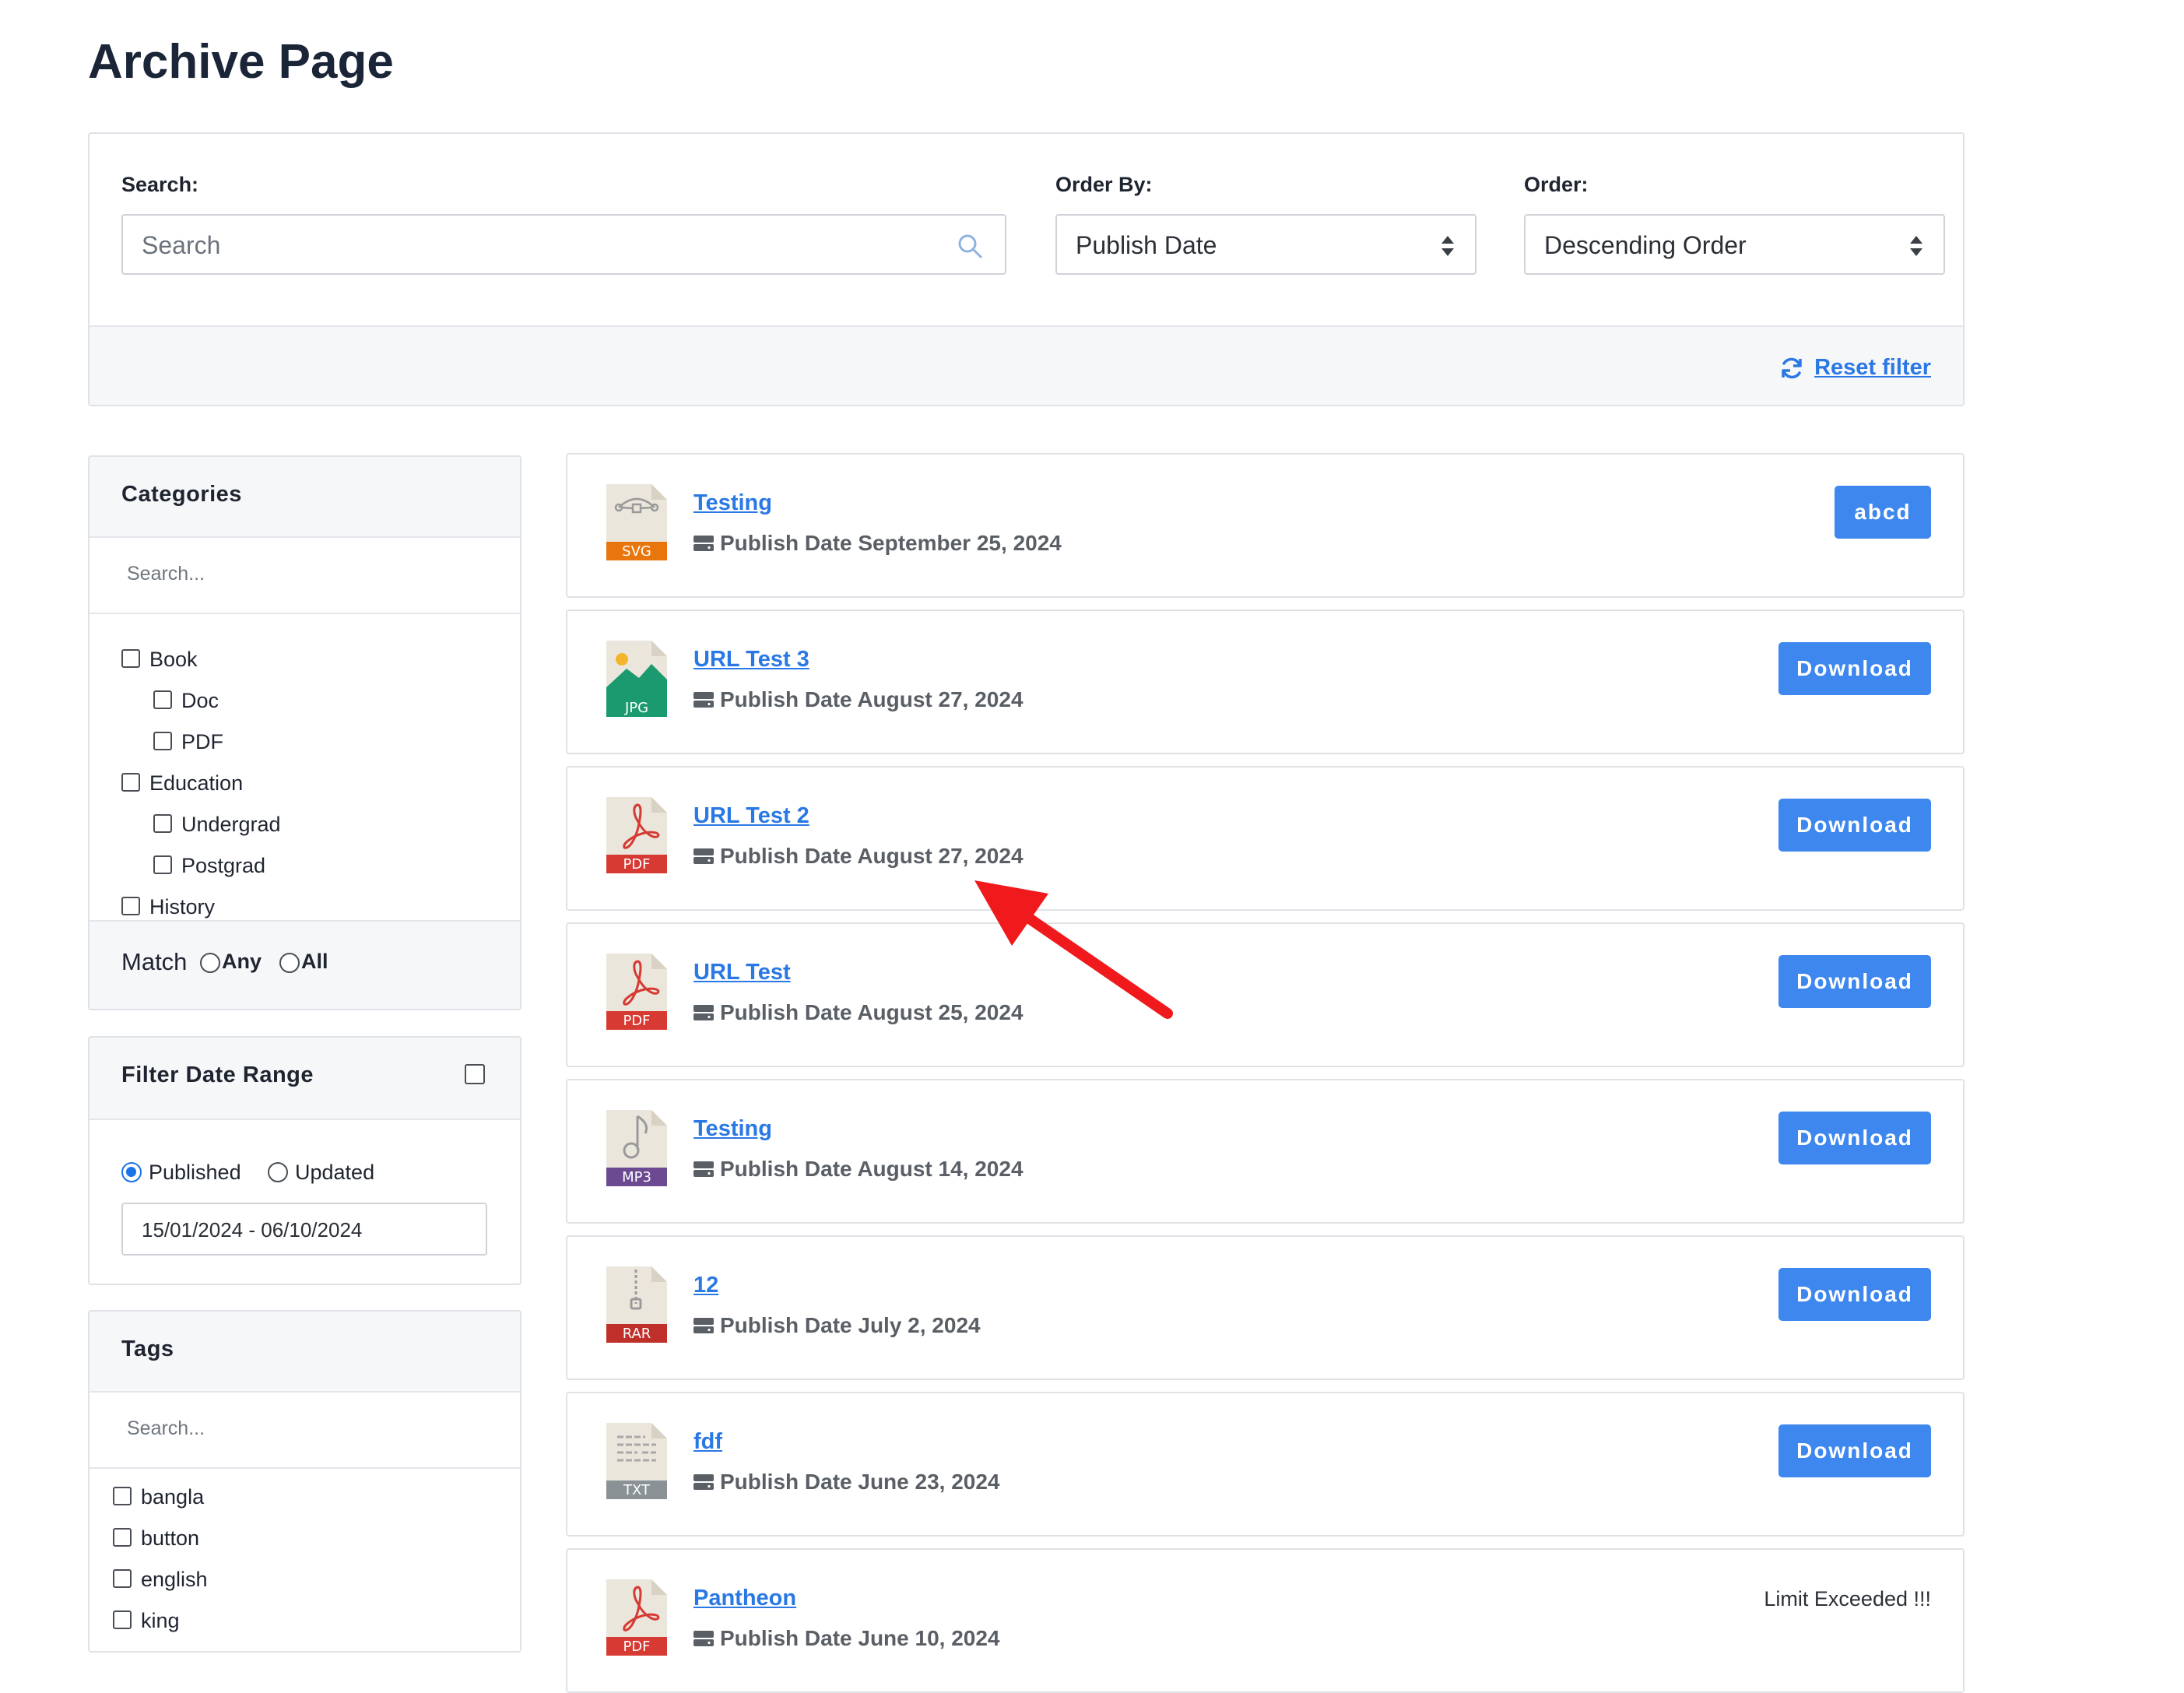 This screenshot has height=1693, width=2184. What do you see at coordinates (181, 245) in the screenshot?
I see `search-placeholder: Search` at bounding box center [181, 245].